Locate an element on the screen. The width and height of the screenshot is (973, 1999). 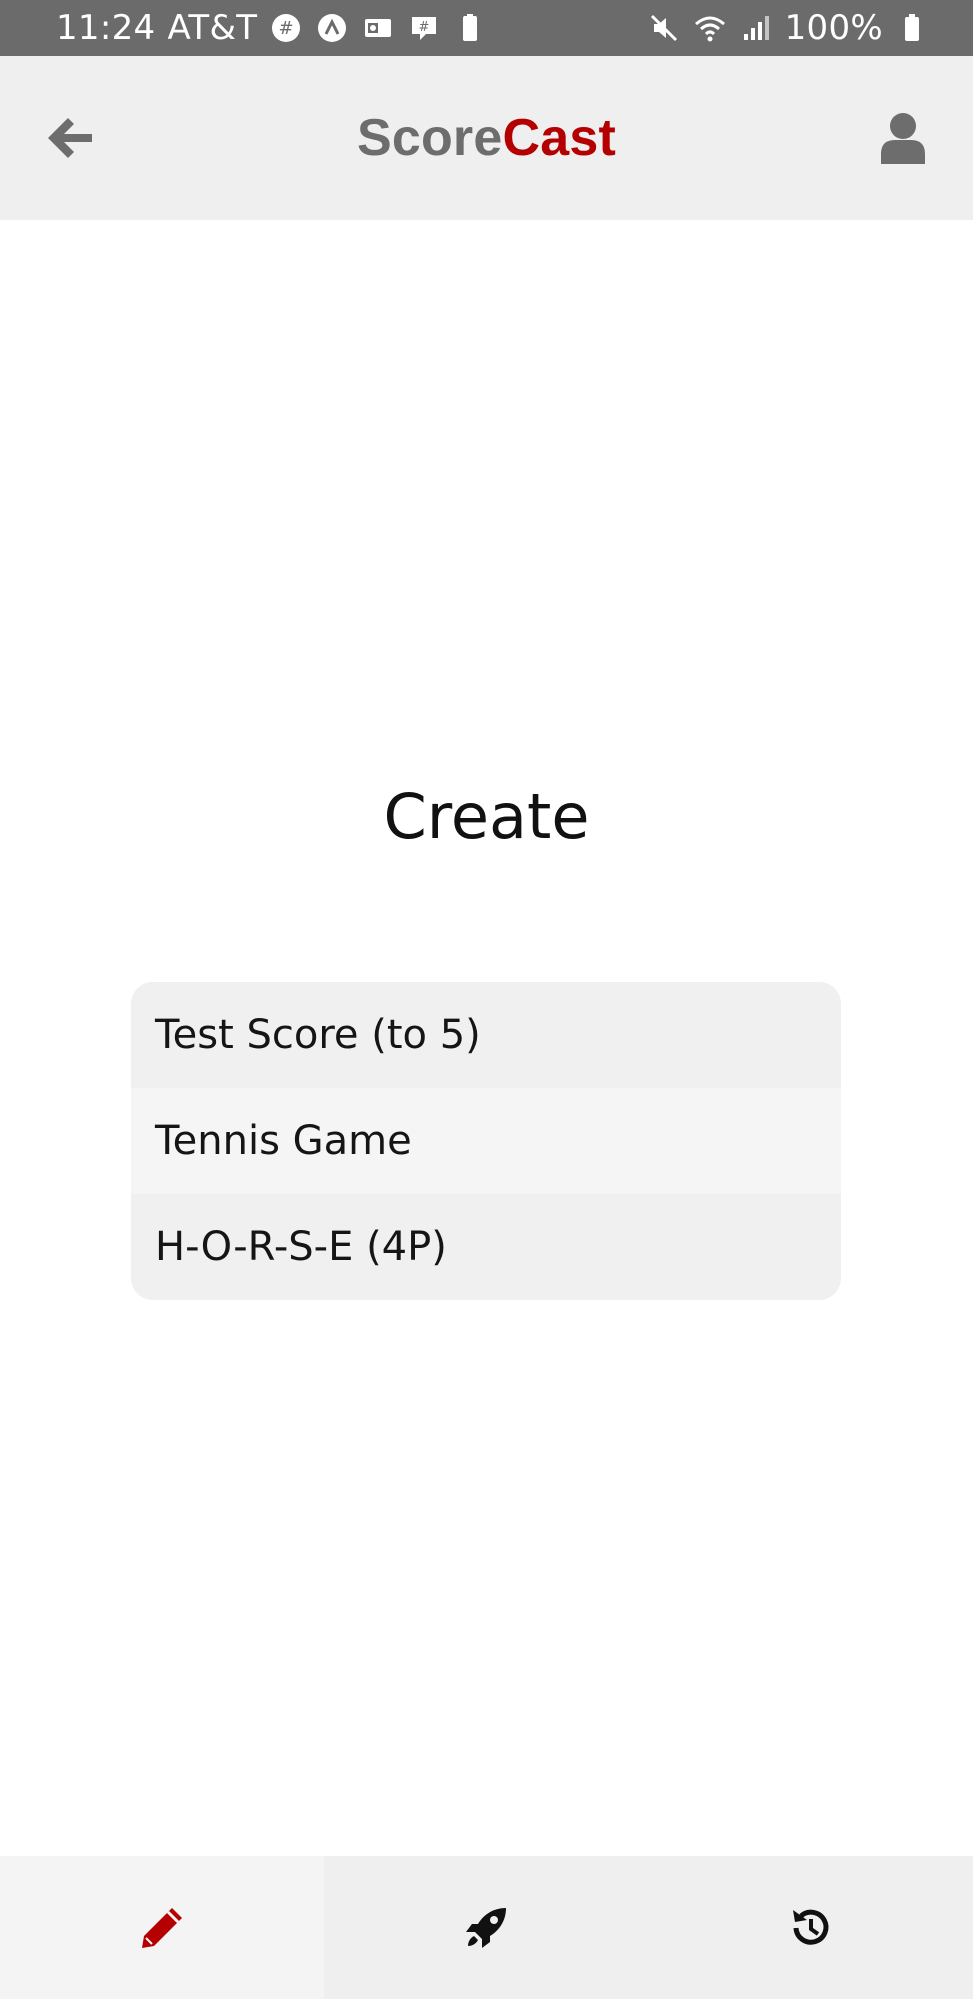
tab-launch is located at coordinates (486, 1927).